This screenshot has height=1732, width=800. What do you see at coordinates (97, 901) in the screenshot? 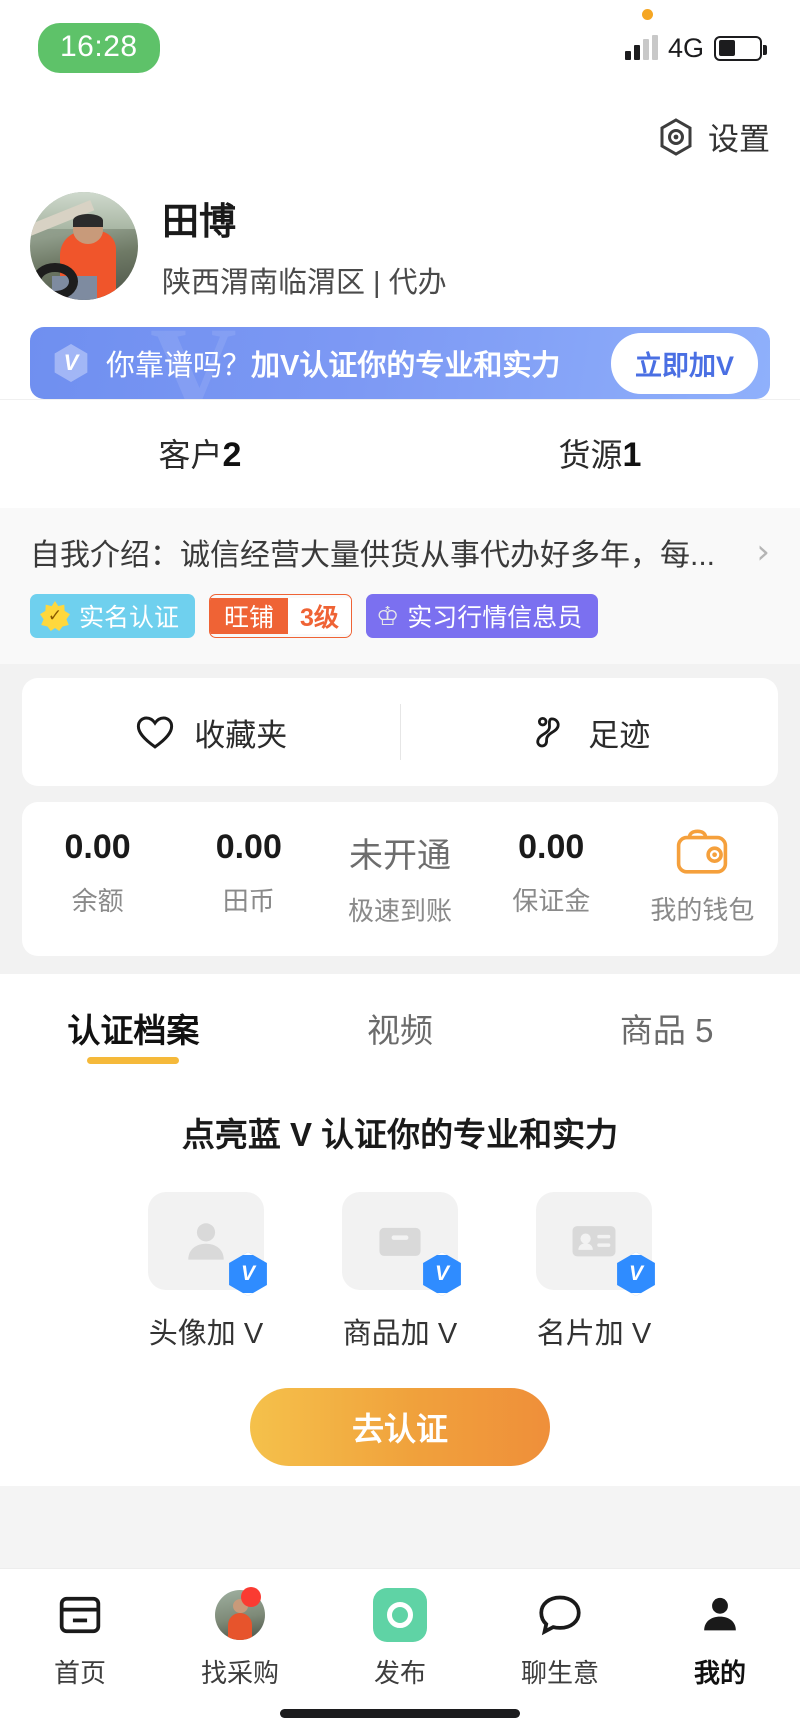
I see `wallet-balance-label: 余额` at bounding box center [97, 901].